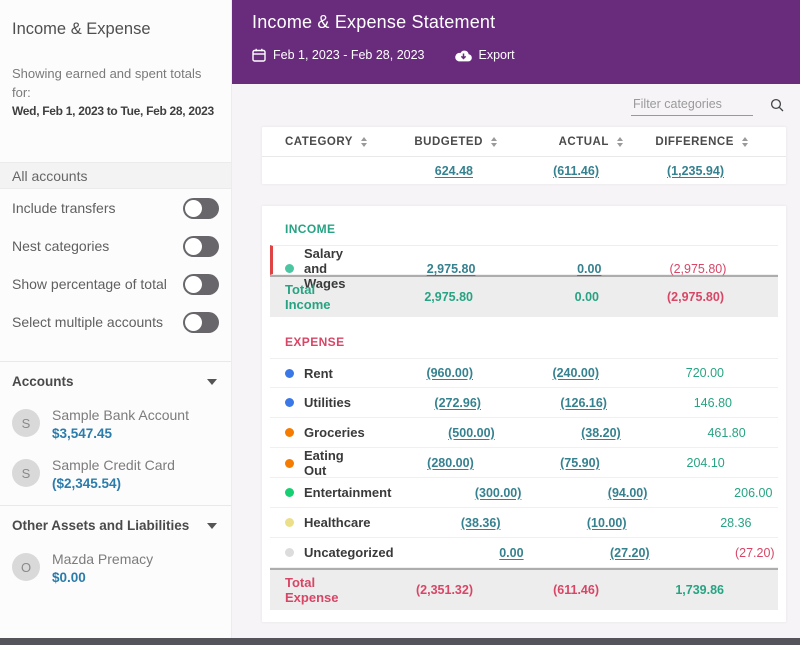 The image size is (800, 645). Describe the element at coordinates (481, 523) in the screenshot. I see `budgeted-link: (38.36)` at that location.